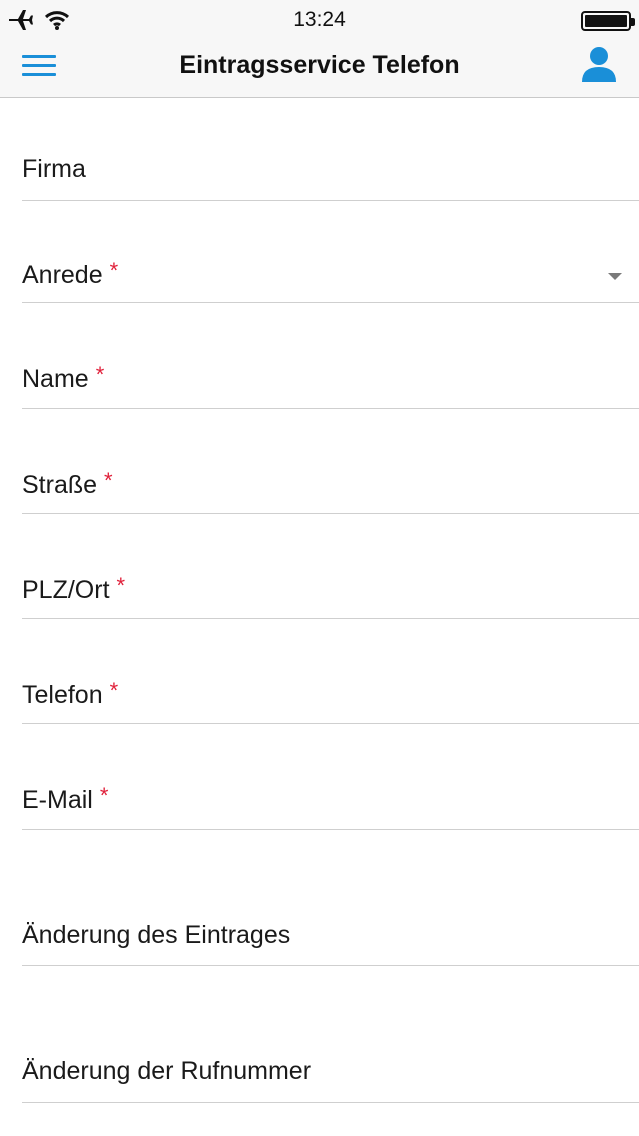 The width and height of the screenshot is (639, 1136). I want to click on name-label: Name *, so click(63, 377).